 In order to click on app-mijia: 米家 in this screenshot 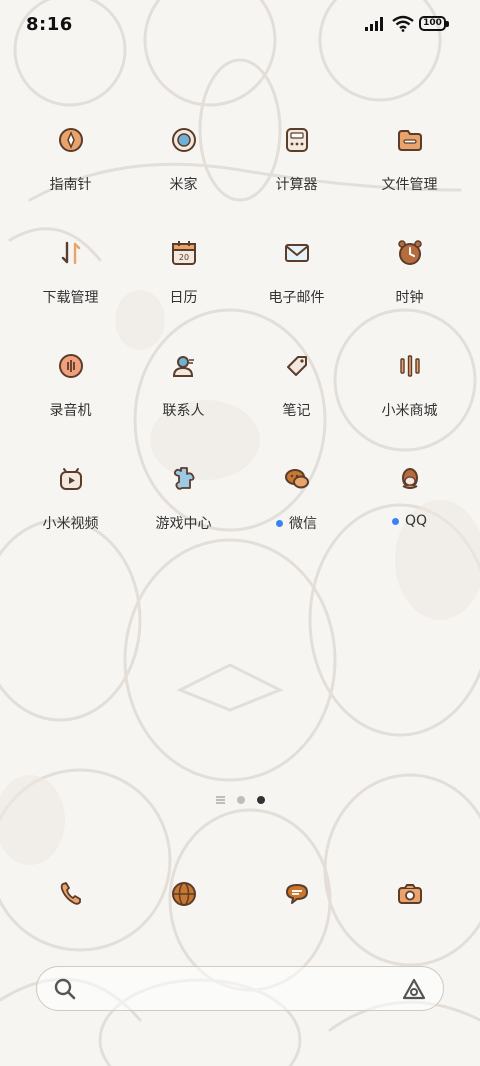, I will do `click(183, 174)`.